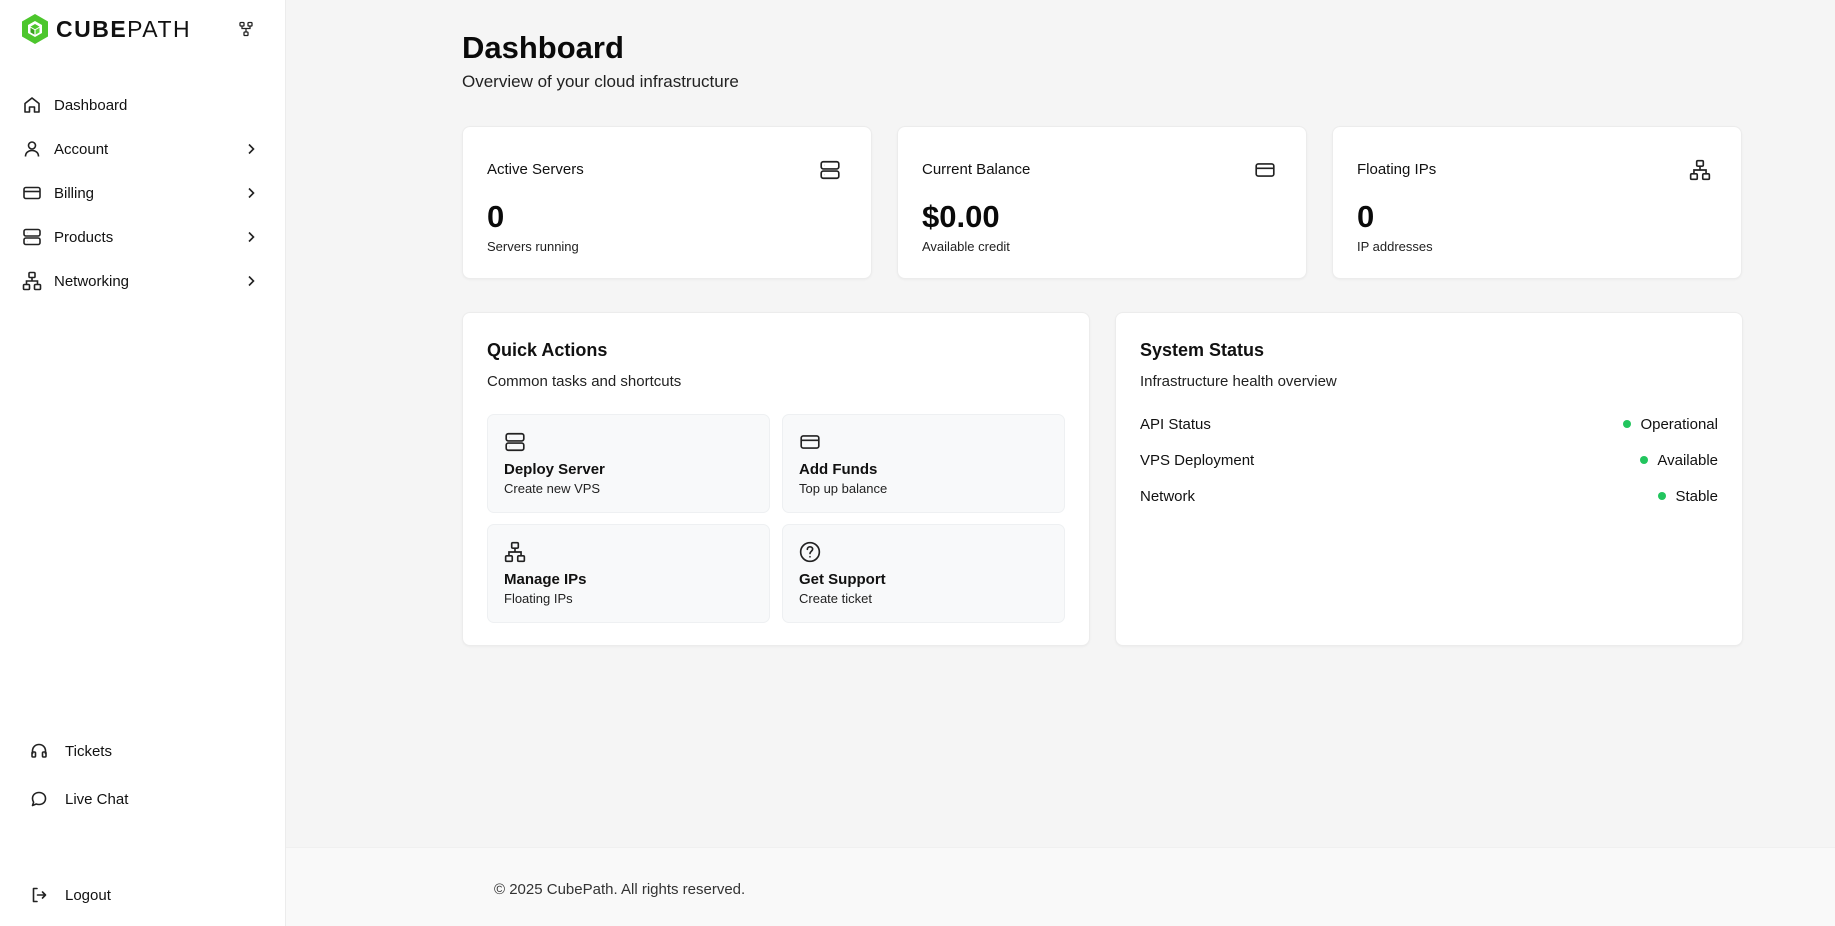  Describe the element at coordinates (838, 469) in the screenshot. I see `action-title: Add Funds` at that location.